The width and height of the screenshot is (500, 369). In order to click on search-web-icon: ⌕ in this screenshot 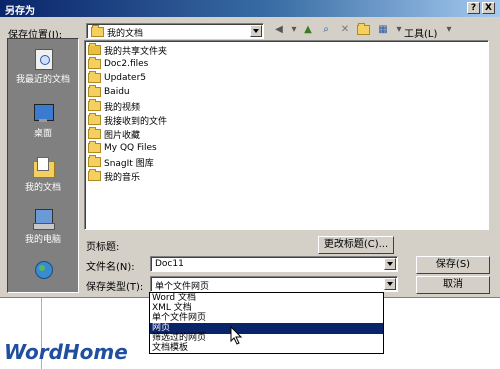, I will do `click(326, 30)`.